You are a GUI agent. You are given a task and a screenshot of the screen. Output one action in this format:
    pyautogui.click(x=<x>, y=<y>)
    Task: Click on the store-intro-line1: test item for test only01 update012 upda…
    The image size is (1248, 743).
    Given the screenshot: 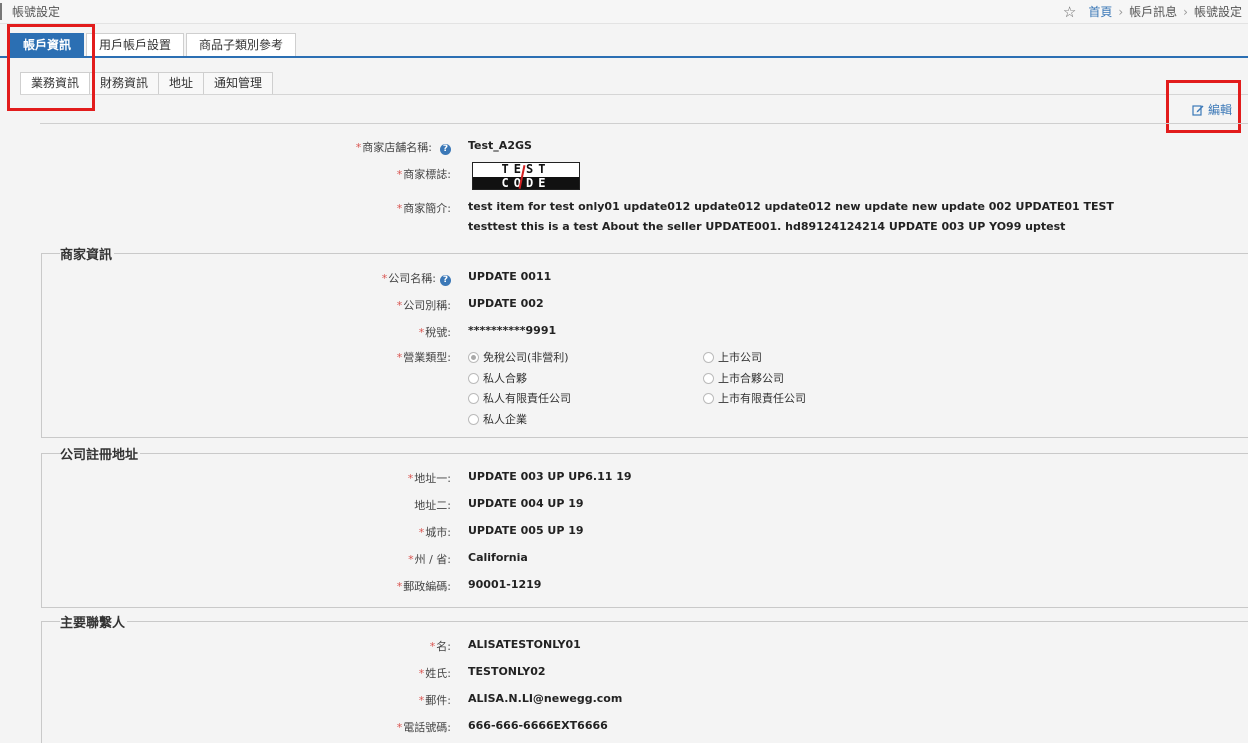 What is the action you would take?
    pyautogui.click(x=791, y=206)
    